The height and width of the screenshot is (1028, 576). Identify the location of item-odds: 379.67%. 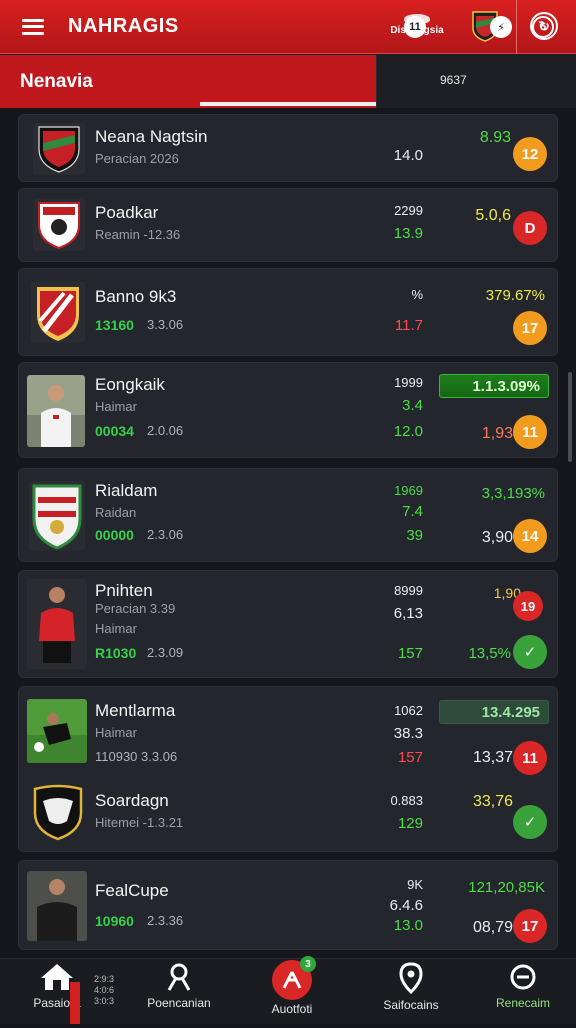
(515, 295).